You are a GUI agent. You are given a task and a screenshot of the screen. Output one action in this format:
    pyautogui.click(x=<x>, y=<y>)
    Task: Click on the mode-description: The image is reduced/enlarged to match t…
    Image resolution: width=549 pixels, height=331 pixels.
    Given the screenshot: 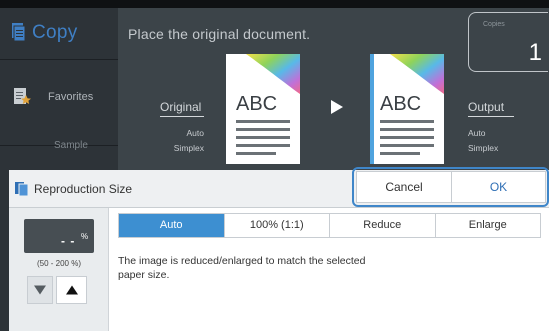 What is the action you would take?
    pyautogui.click(x=242, y=268)
    